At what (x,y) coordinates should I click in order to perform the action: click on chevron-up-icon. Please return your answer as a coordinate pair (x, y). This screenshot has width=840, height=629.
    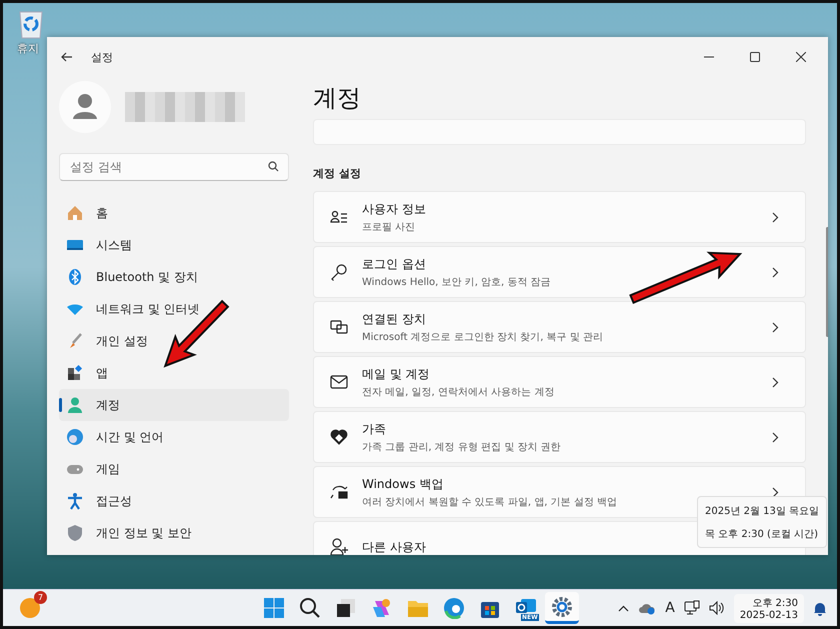
    Looking at the image, I should click on (624, 608).